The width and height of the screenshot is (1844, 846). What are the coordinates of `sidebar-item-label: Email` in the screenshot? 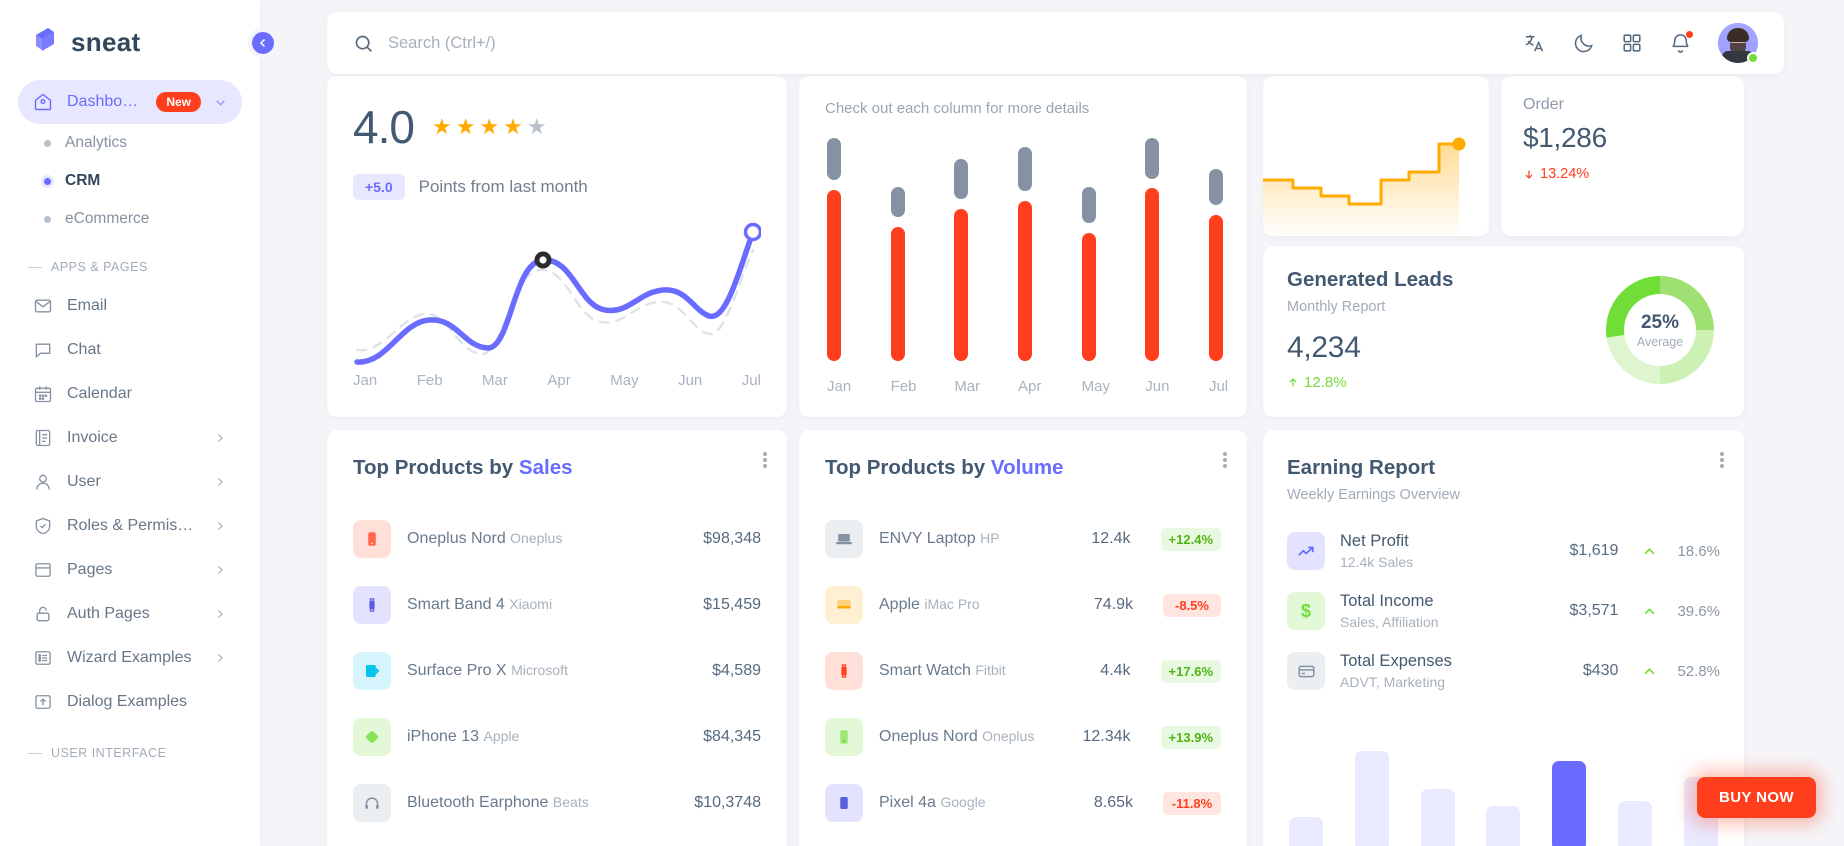 It's located at (87, 305).